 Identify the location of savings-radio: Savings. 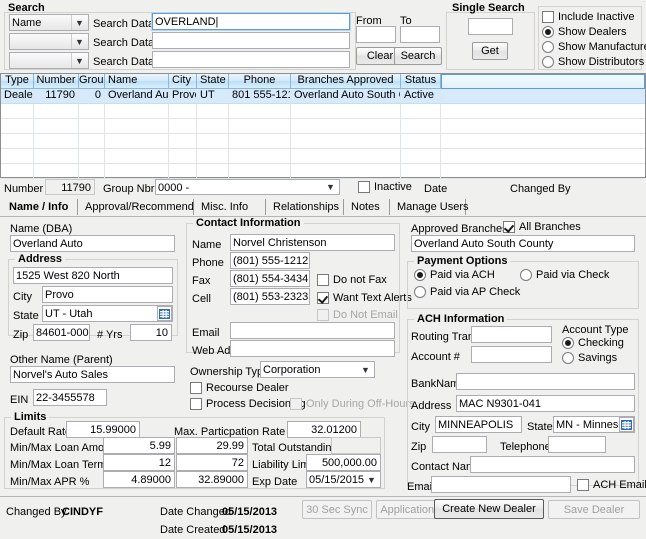
(589, 358).